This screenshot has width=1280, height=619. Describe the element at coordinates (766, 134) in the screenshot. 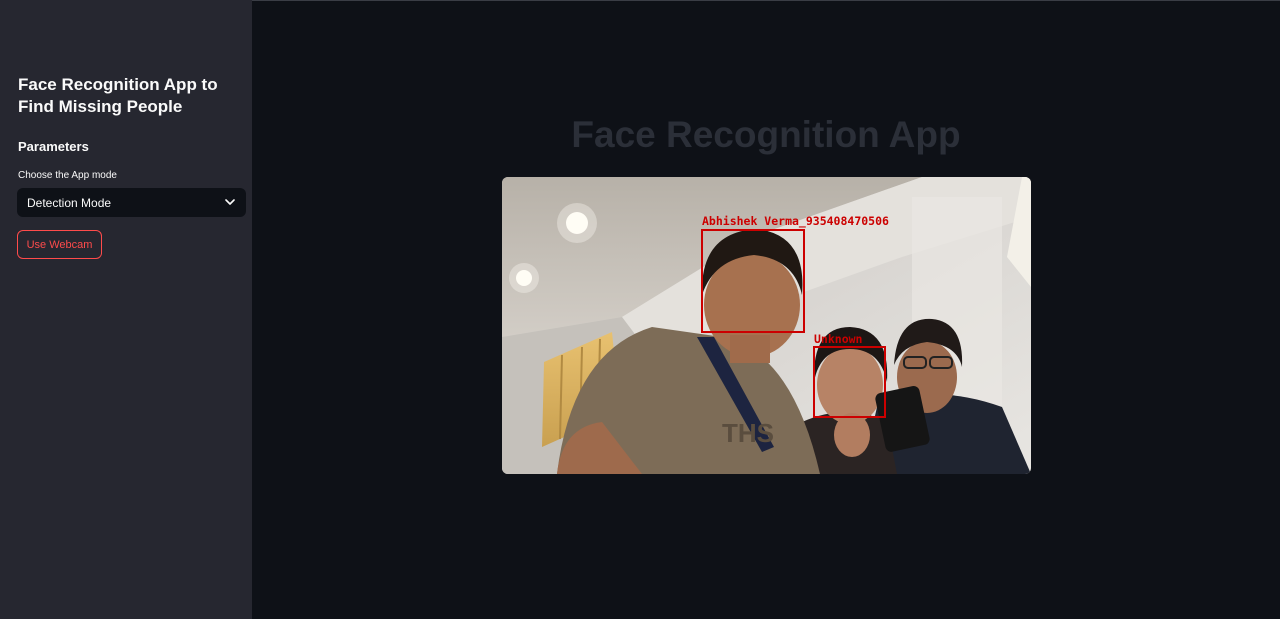

I see `page-title: Face Recognition App` at that location.